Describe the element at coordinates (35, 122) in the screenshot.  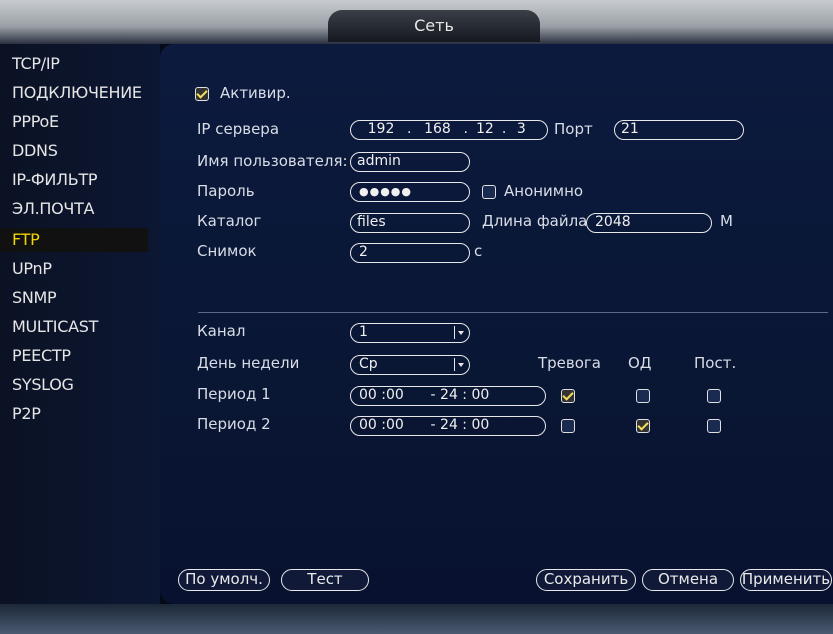
I see `sidebar-item-pppoe: PPPoE` at that location.